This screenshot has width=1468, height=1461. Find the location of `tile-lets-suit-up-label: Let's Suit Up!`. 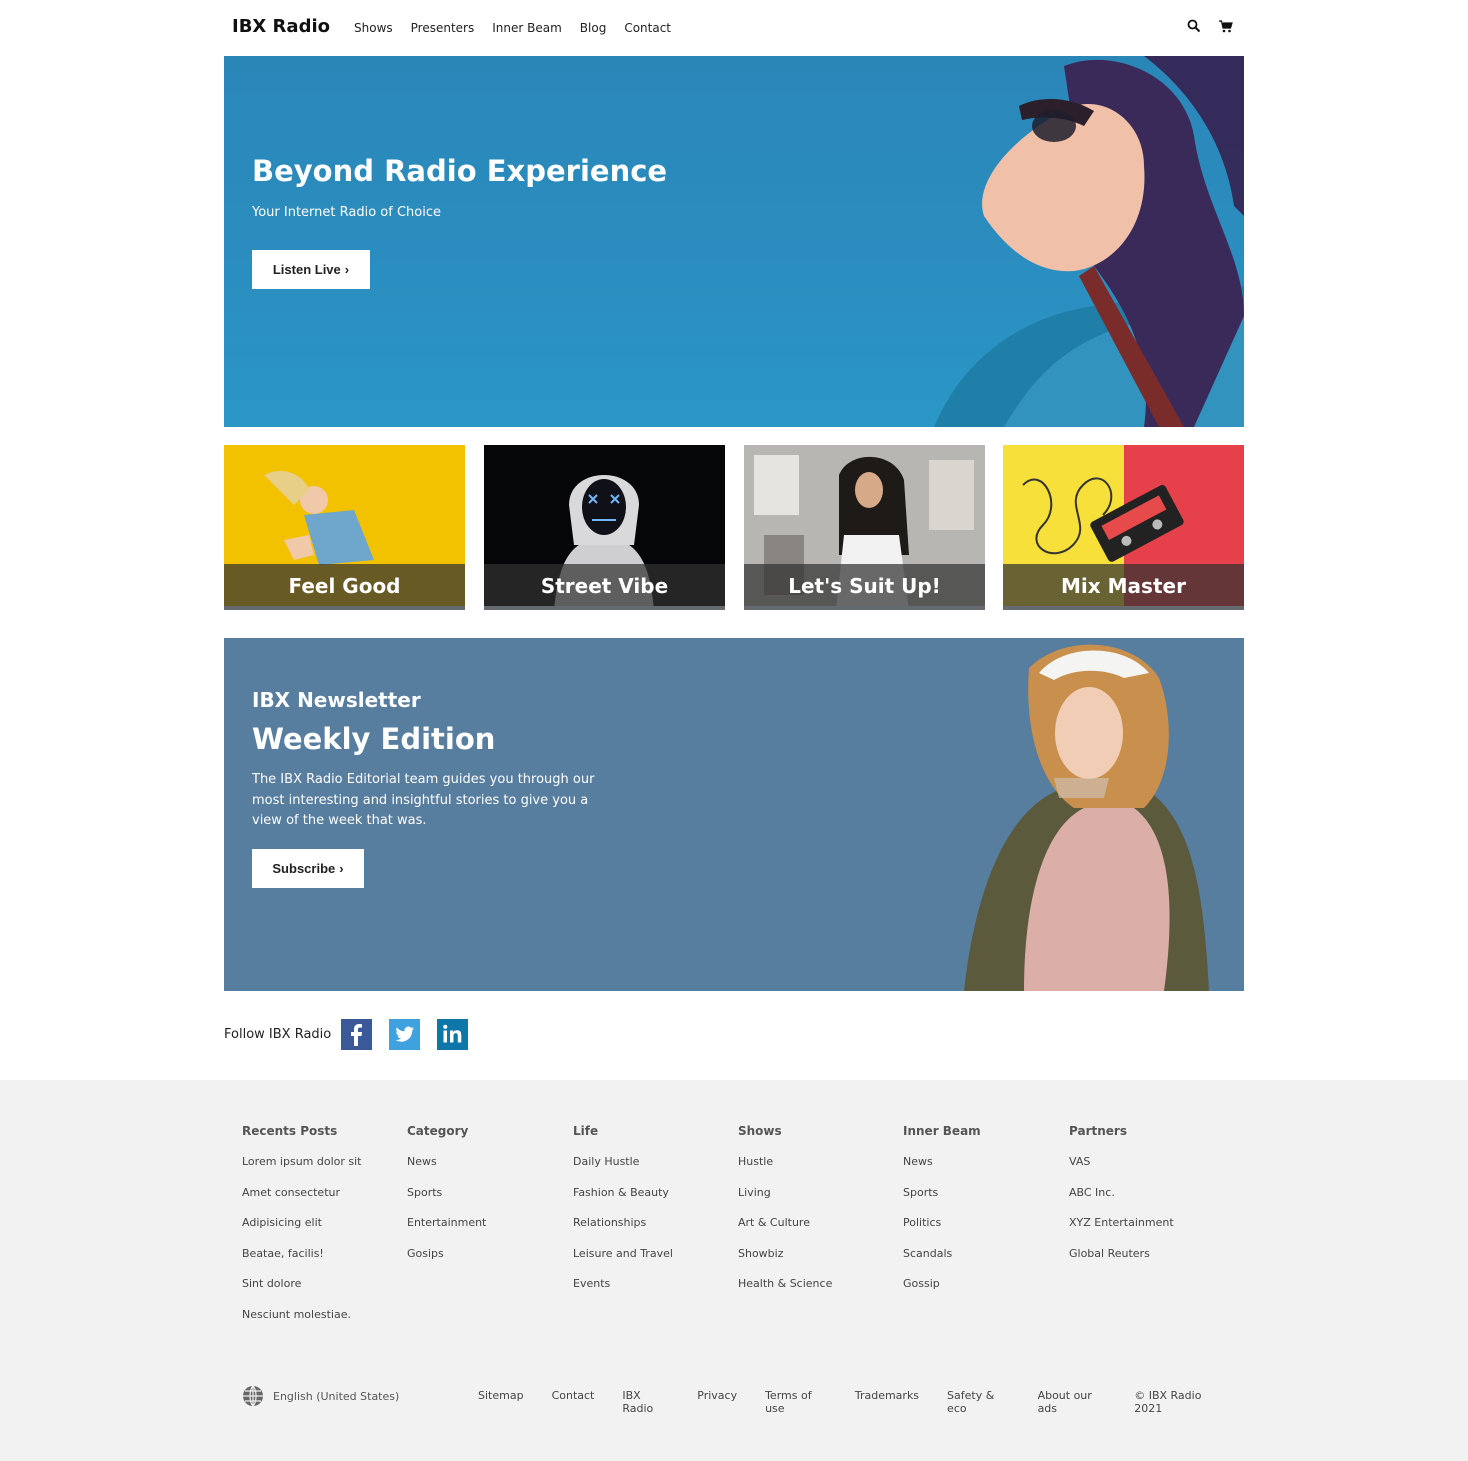

tile-lets-suit-up-label: Let's Suit Up! is located at coordinates (864, 585).